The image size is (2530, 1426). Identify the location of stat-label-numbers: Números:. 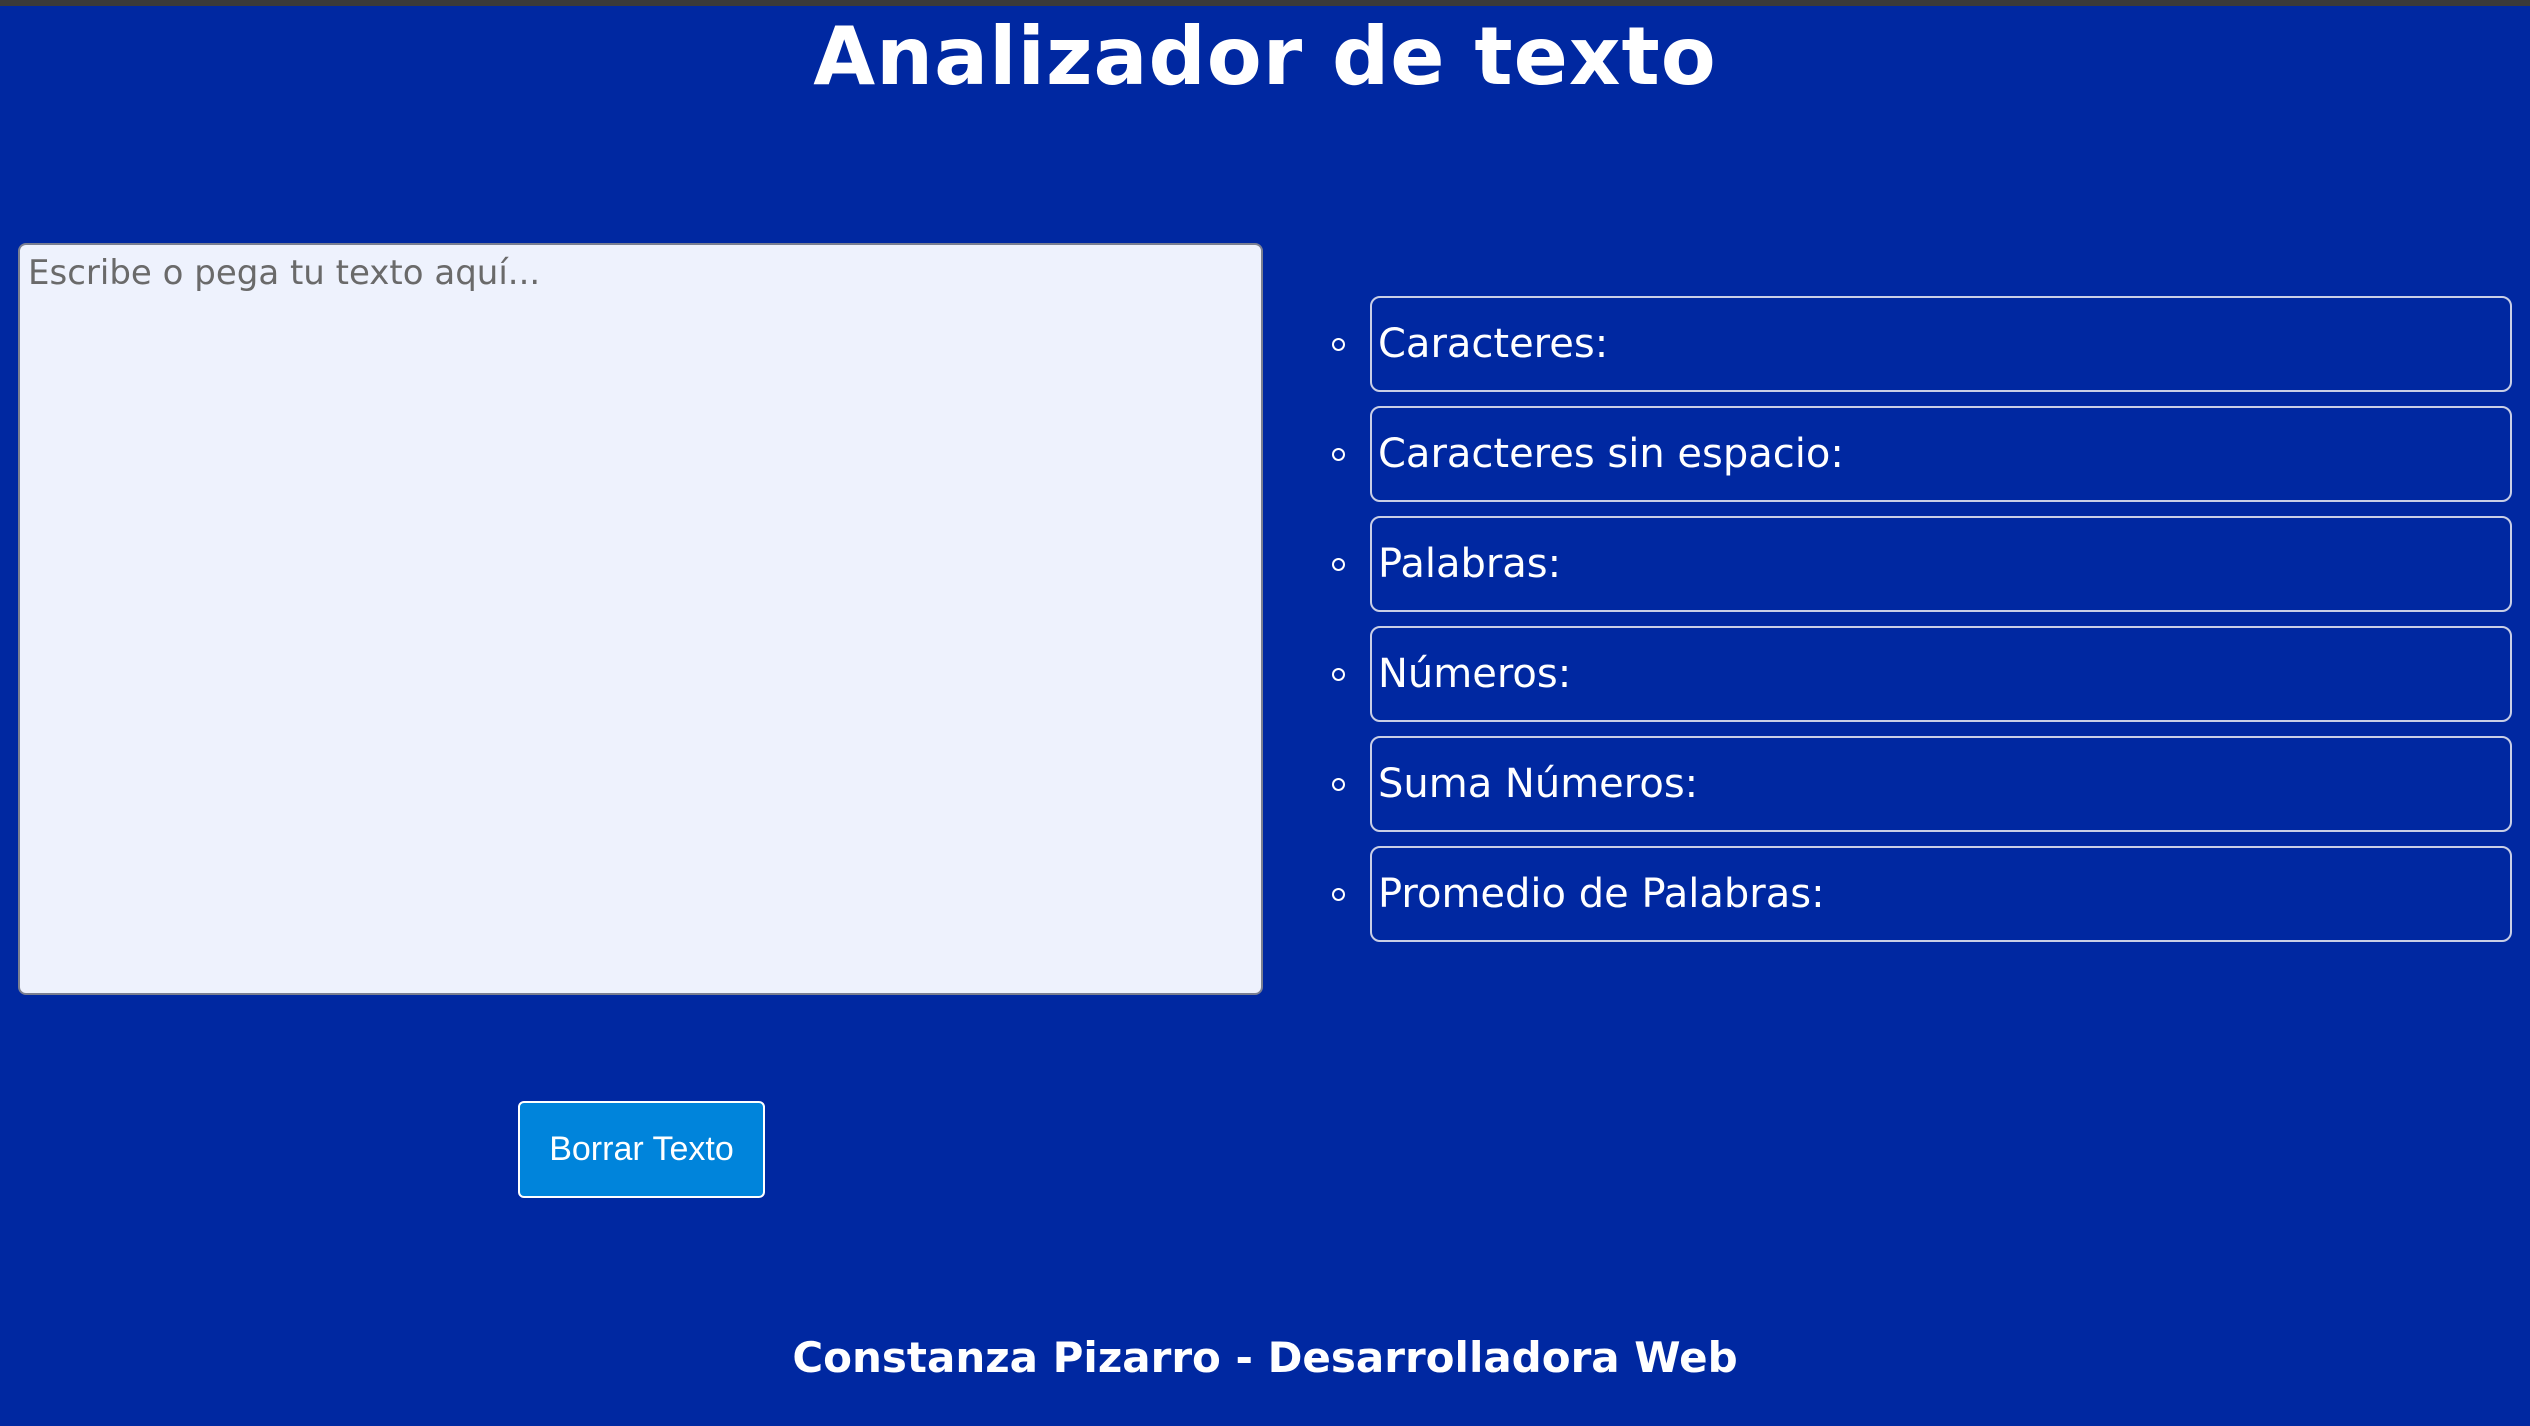
(1941, 674).